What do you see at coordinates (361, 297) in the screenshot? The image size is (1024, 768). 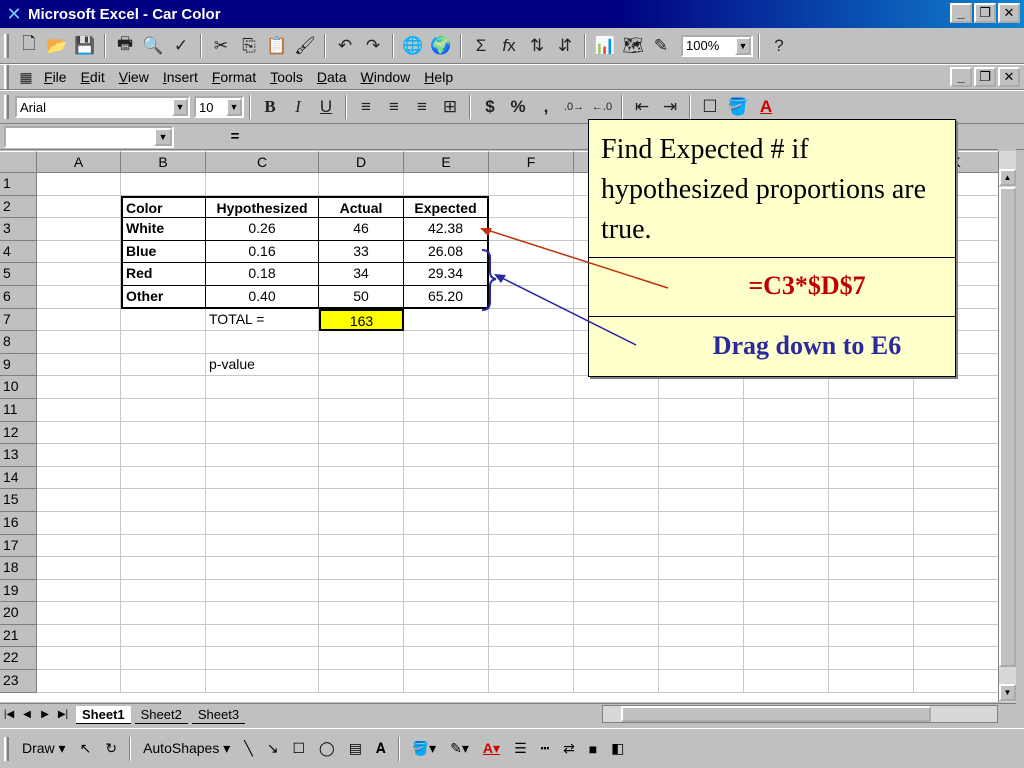 I see `cell: 50` at bounding box center [361, 297].